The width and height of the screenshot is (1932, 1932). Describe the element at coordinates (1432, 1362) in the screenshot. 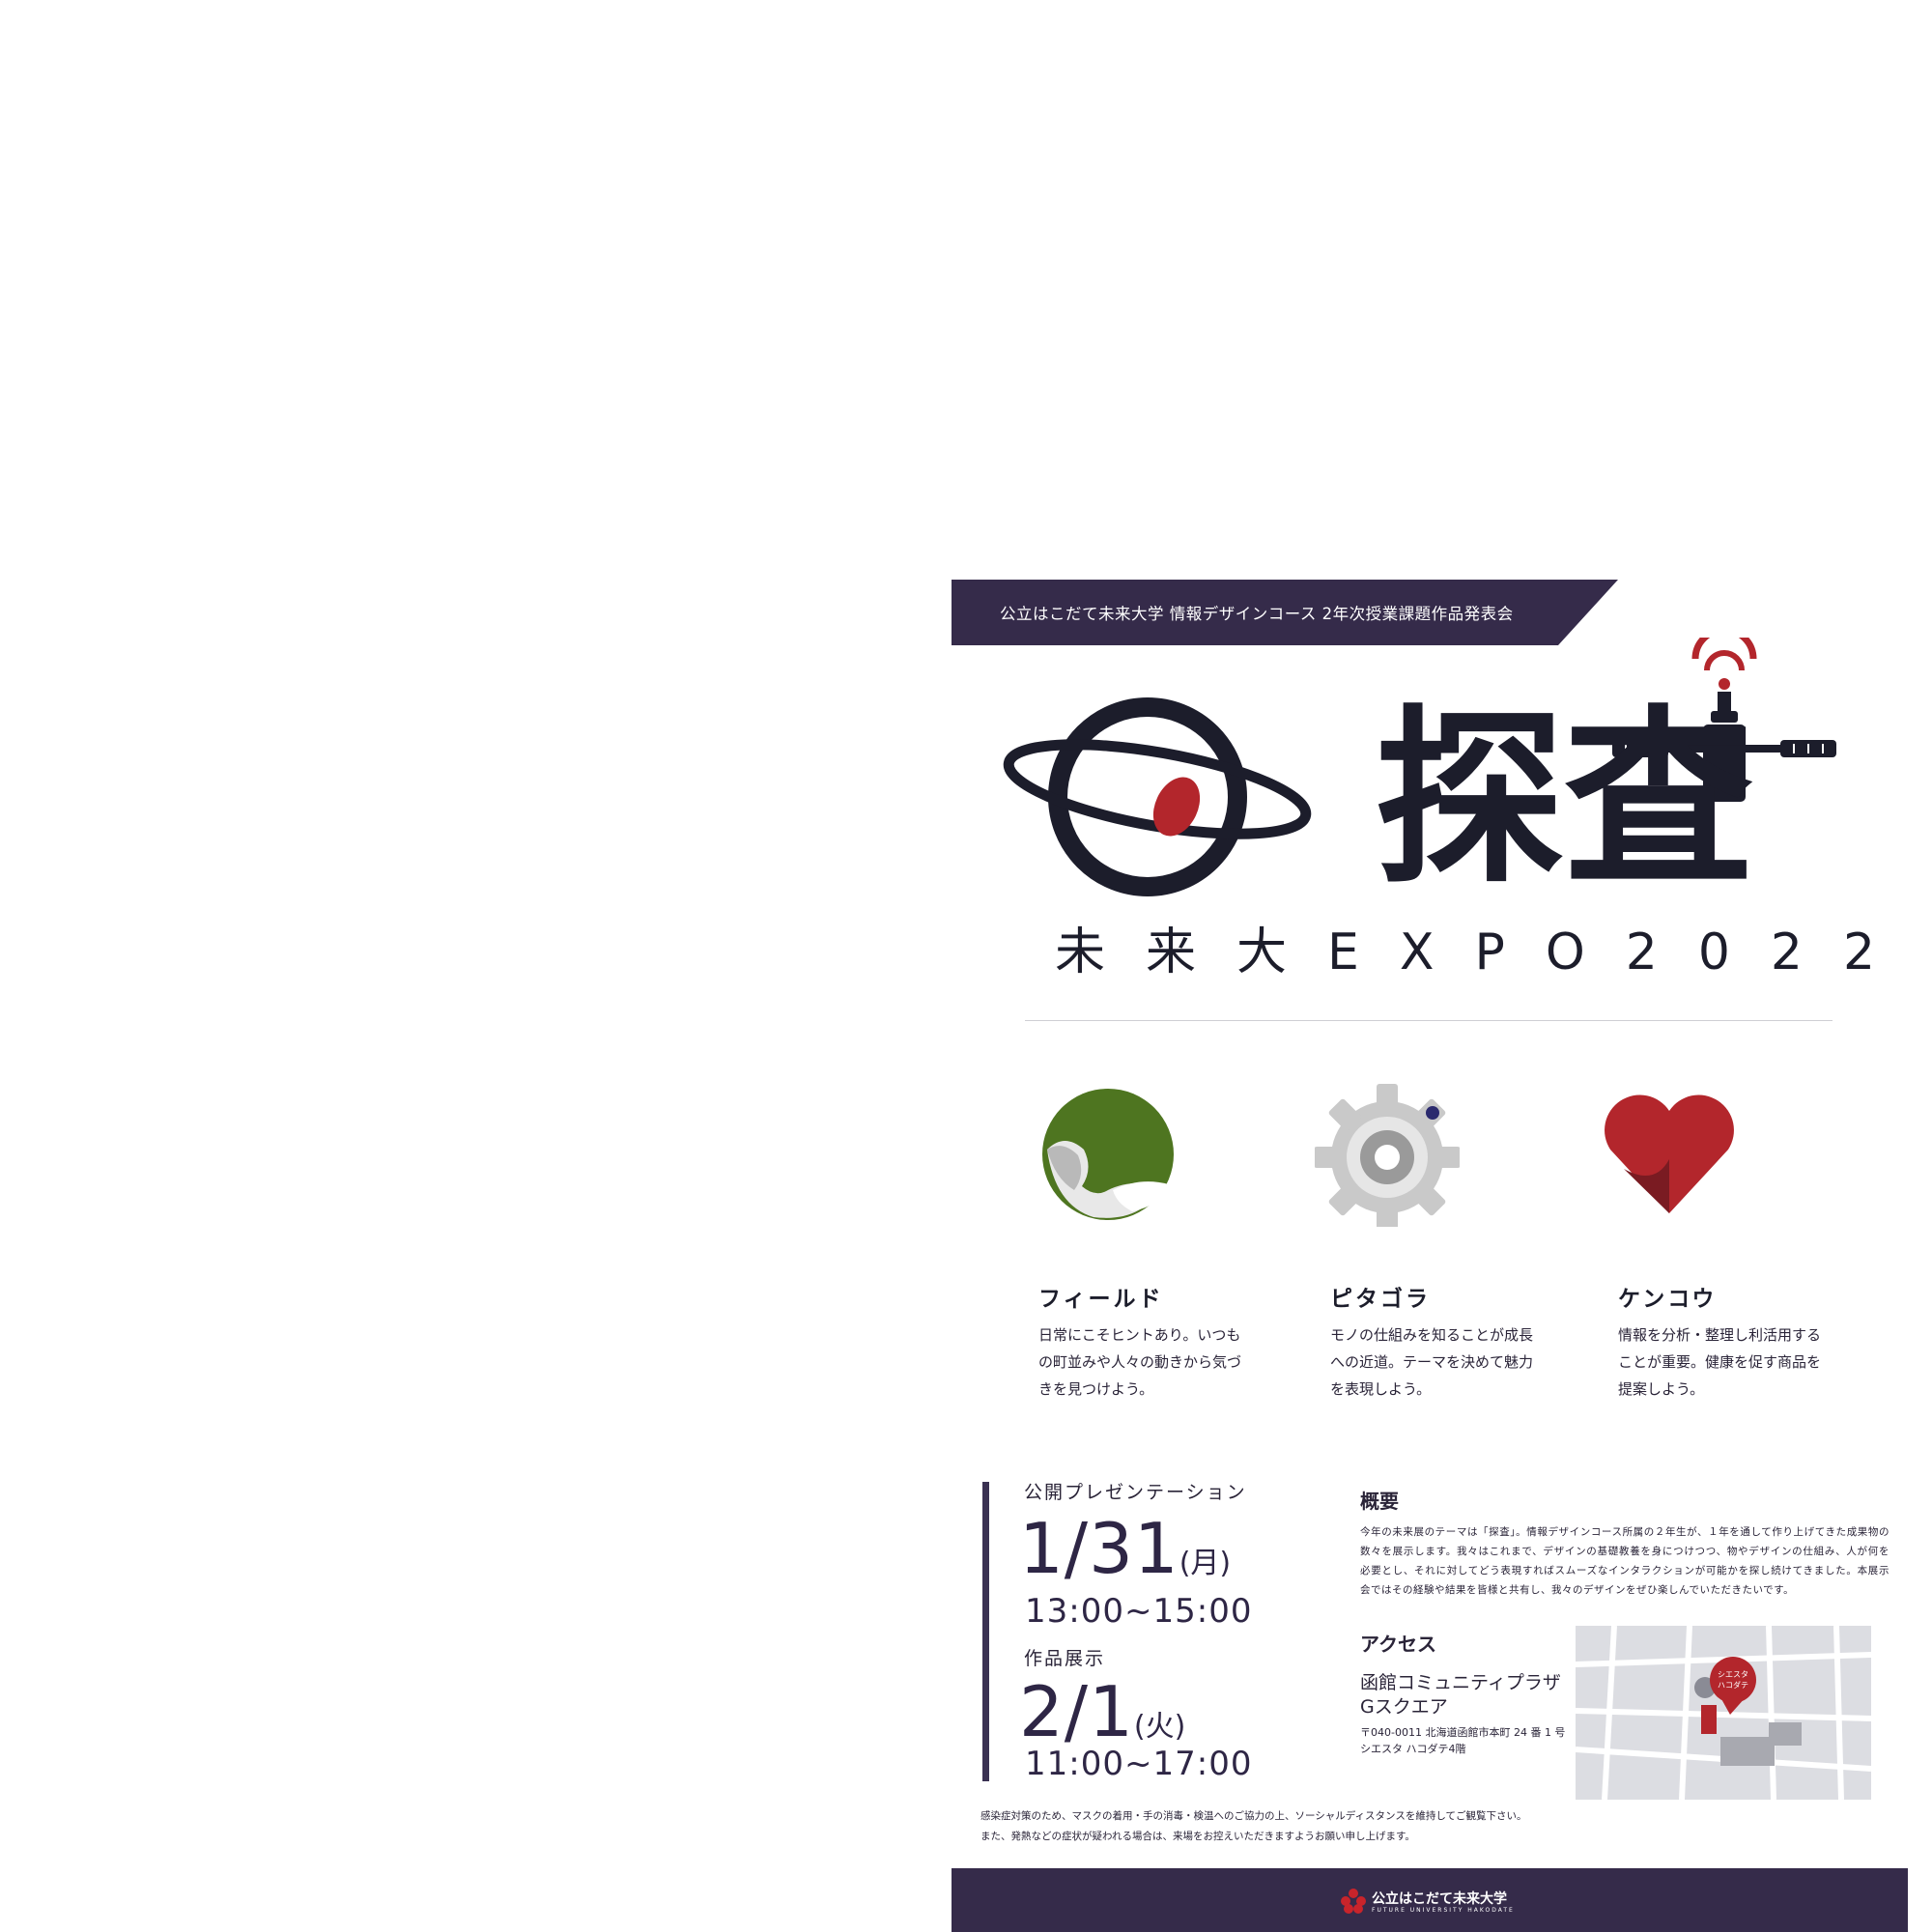

I see `theme-desc-pitagora: モノの仕組みを知ることが成長への近道。テーマを決めて魅力を表現しよう。` at that location.